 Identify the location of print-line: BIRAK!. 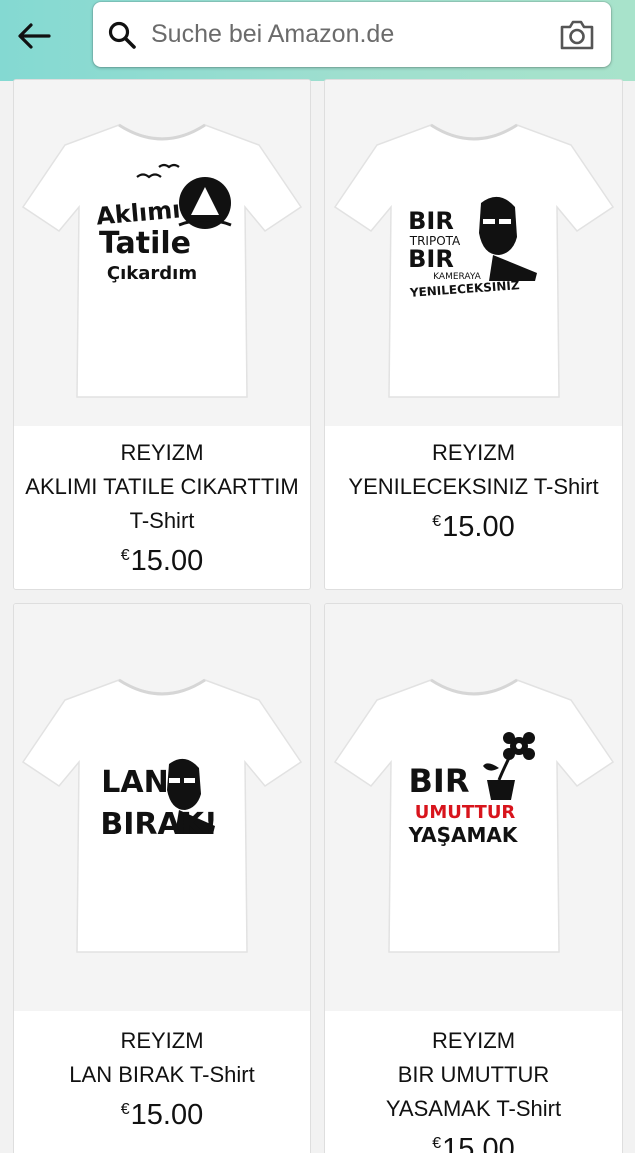
(158, 824).